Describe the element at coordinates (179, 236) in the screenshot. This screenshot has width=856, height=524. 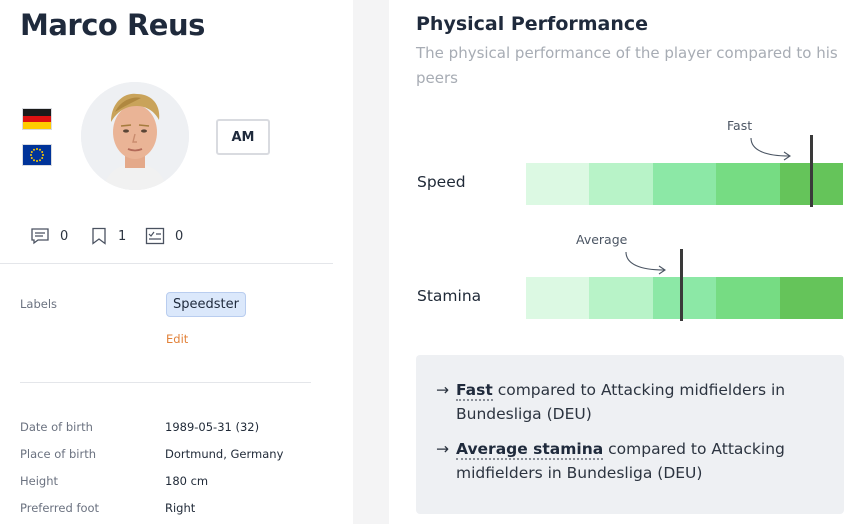
I see `checklist-count-value: 0` at that location.